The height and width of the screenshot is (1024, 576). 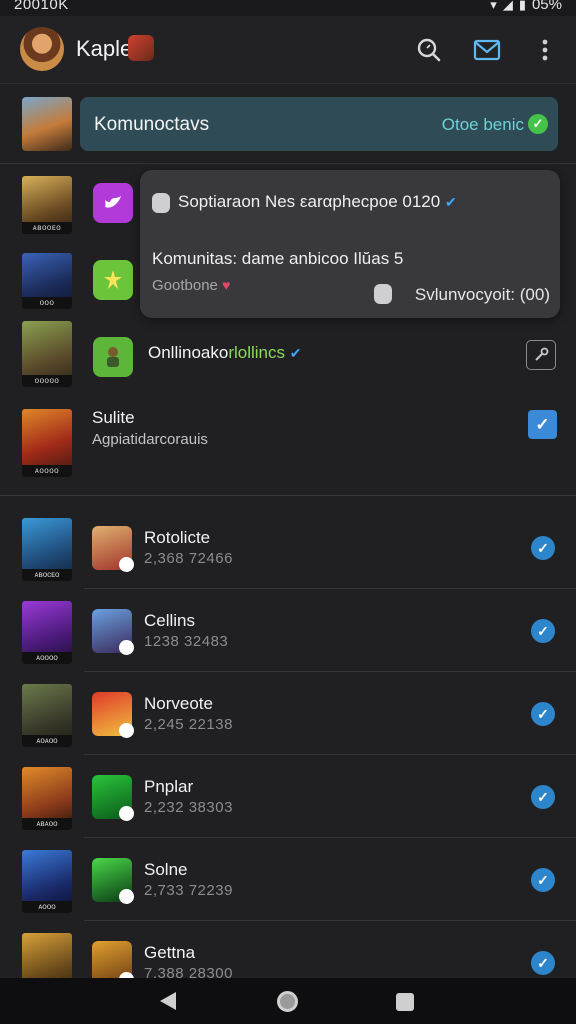 I want to click on popup-heading-text: Soptiaraon Nes εarαphecpoe 0120, so click(x=309, y=201).